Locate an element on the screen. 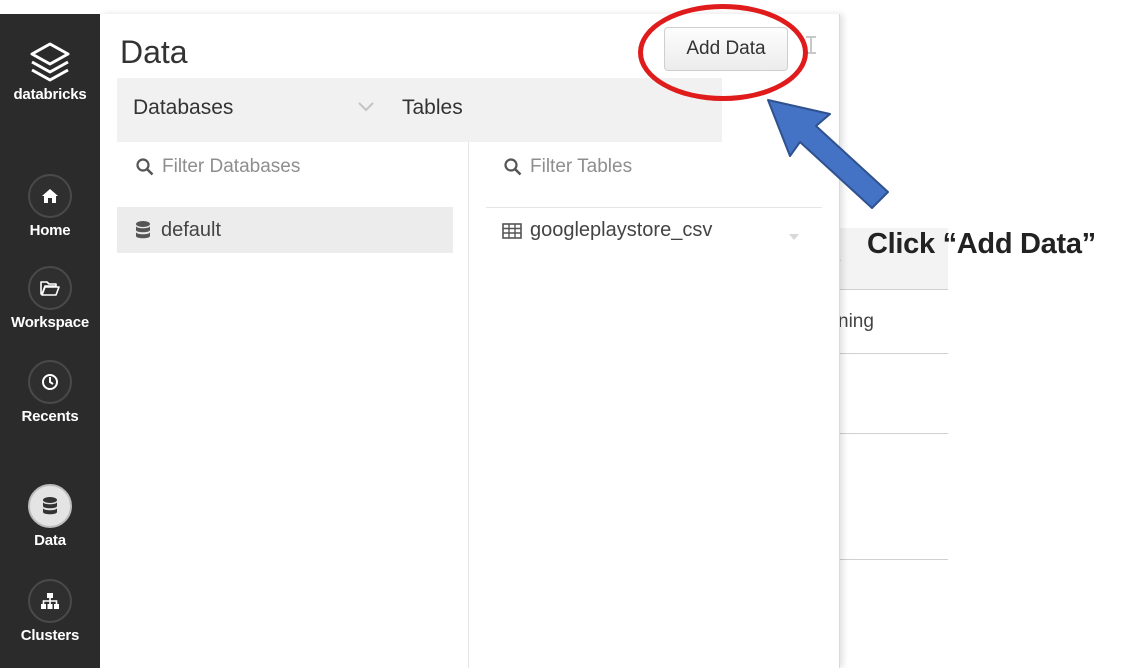 The image size is (1145, 668). sidebar-item-workspace: Workspace is located at coordinates (50, 298).